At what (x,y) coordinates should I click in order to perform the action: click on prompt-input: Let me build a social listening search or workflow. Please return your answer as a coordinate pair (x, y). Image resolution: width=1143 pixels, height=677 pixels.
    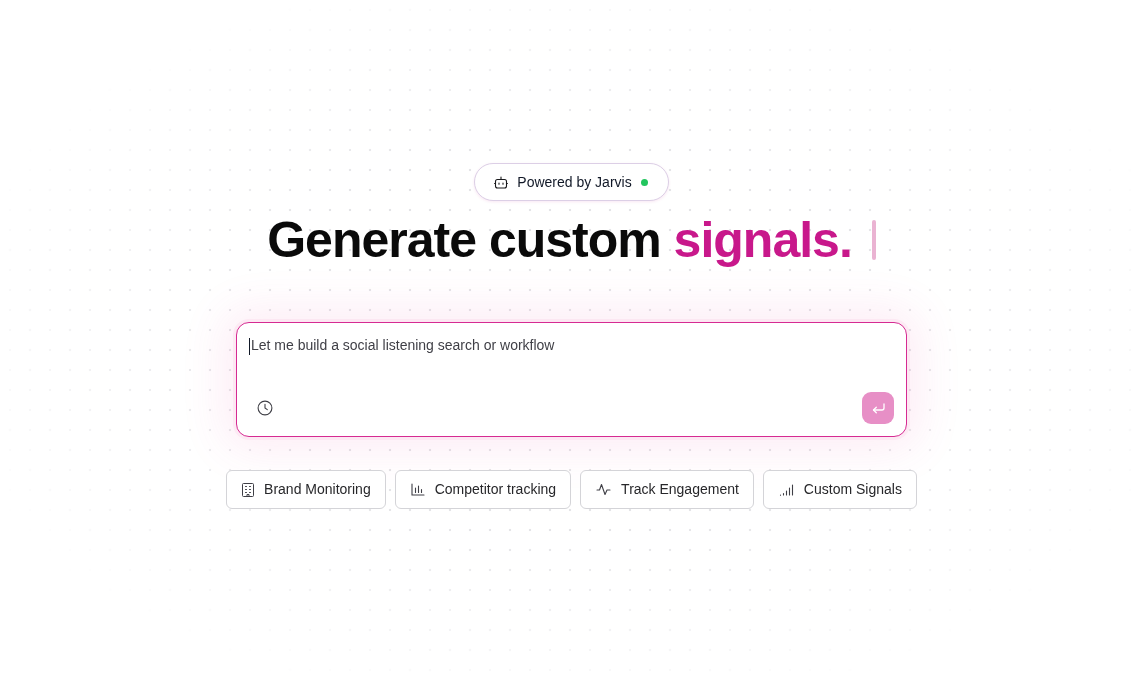
    Looking at the image, I should click on (571, 379).